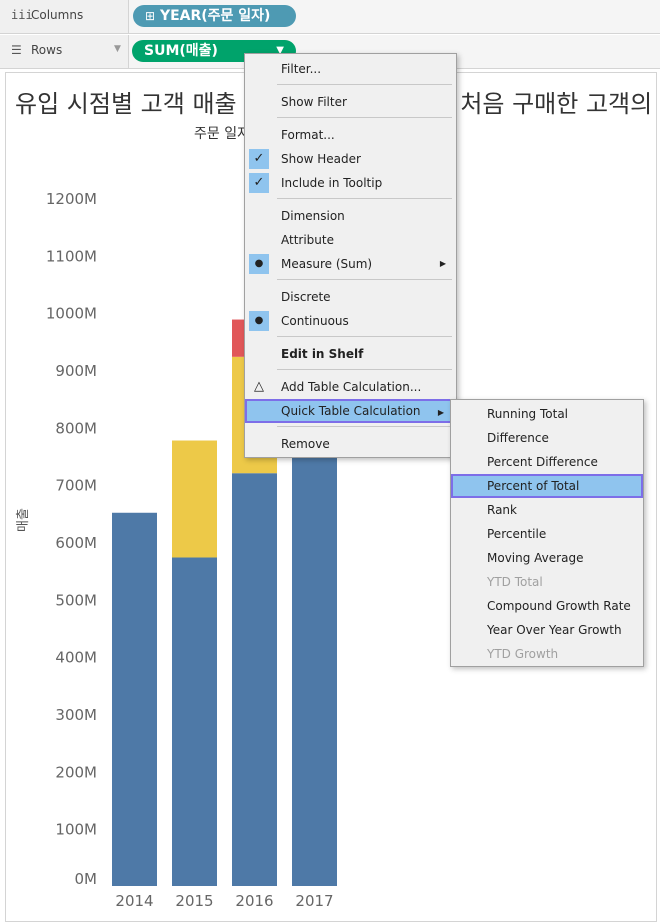 This screenshot has height=923, width=660. What do you see at coordinates (350, 240) in the screenshot?
I see `menu-item-attribute: Attribute` at bounding box center [350, 240].